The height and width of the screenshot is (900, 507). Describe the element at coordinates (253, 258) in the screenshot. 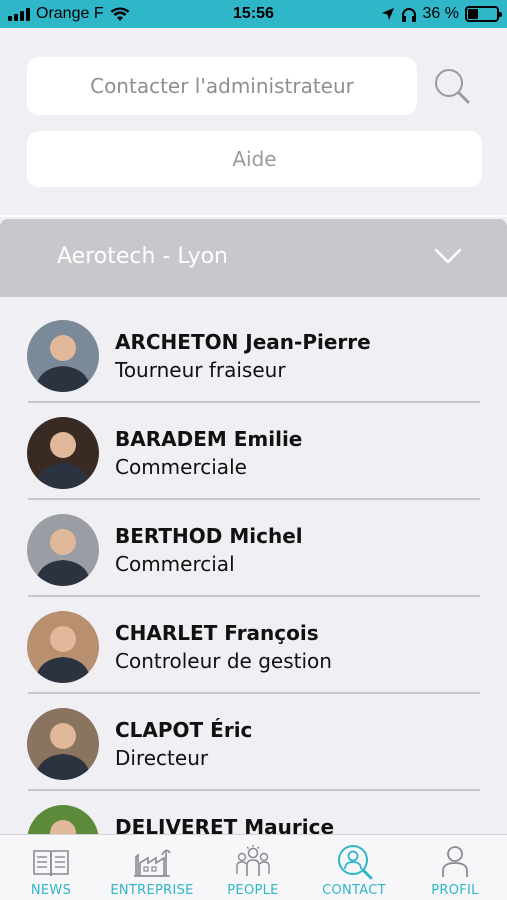

I see `site-selector: Aerotech - Lyon` at that location.